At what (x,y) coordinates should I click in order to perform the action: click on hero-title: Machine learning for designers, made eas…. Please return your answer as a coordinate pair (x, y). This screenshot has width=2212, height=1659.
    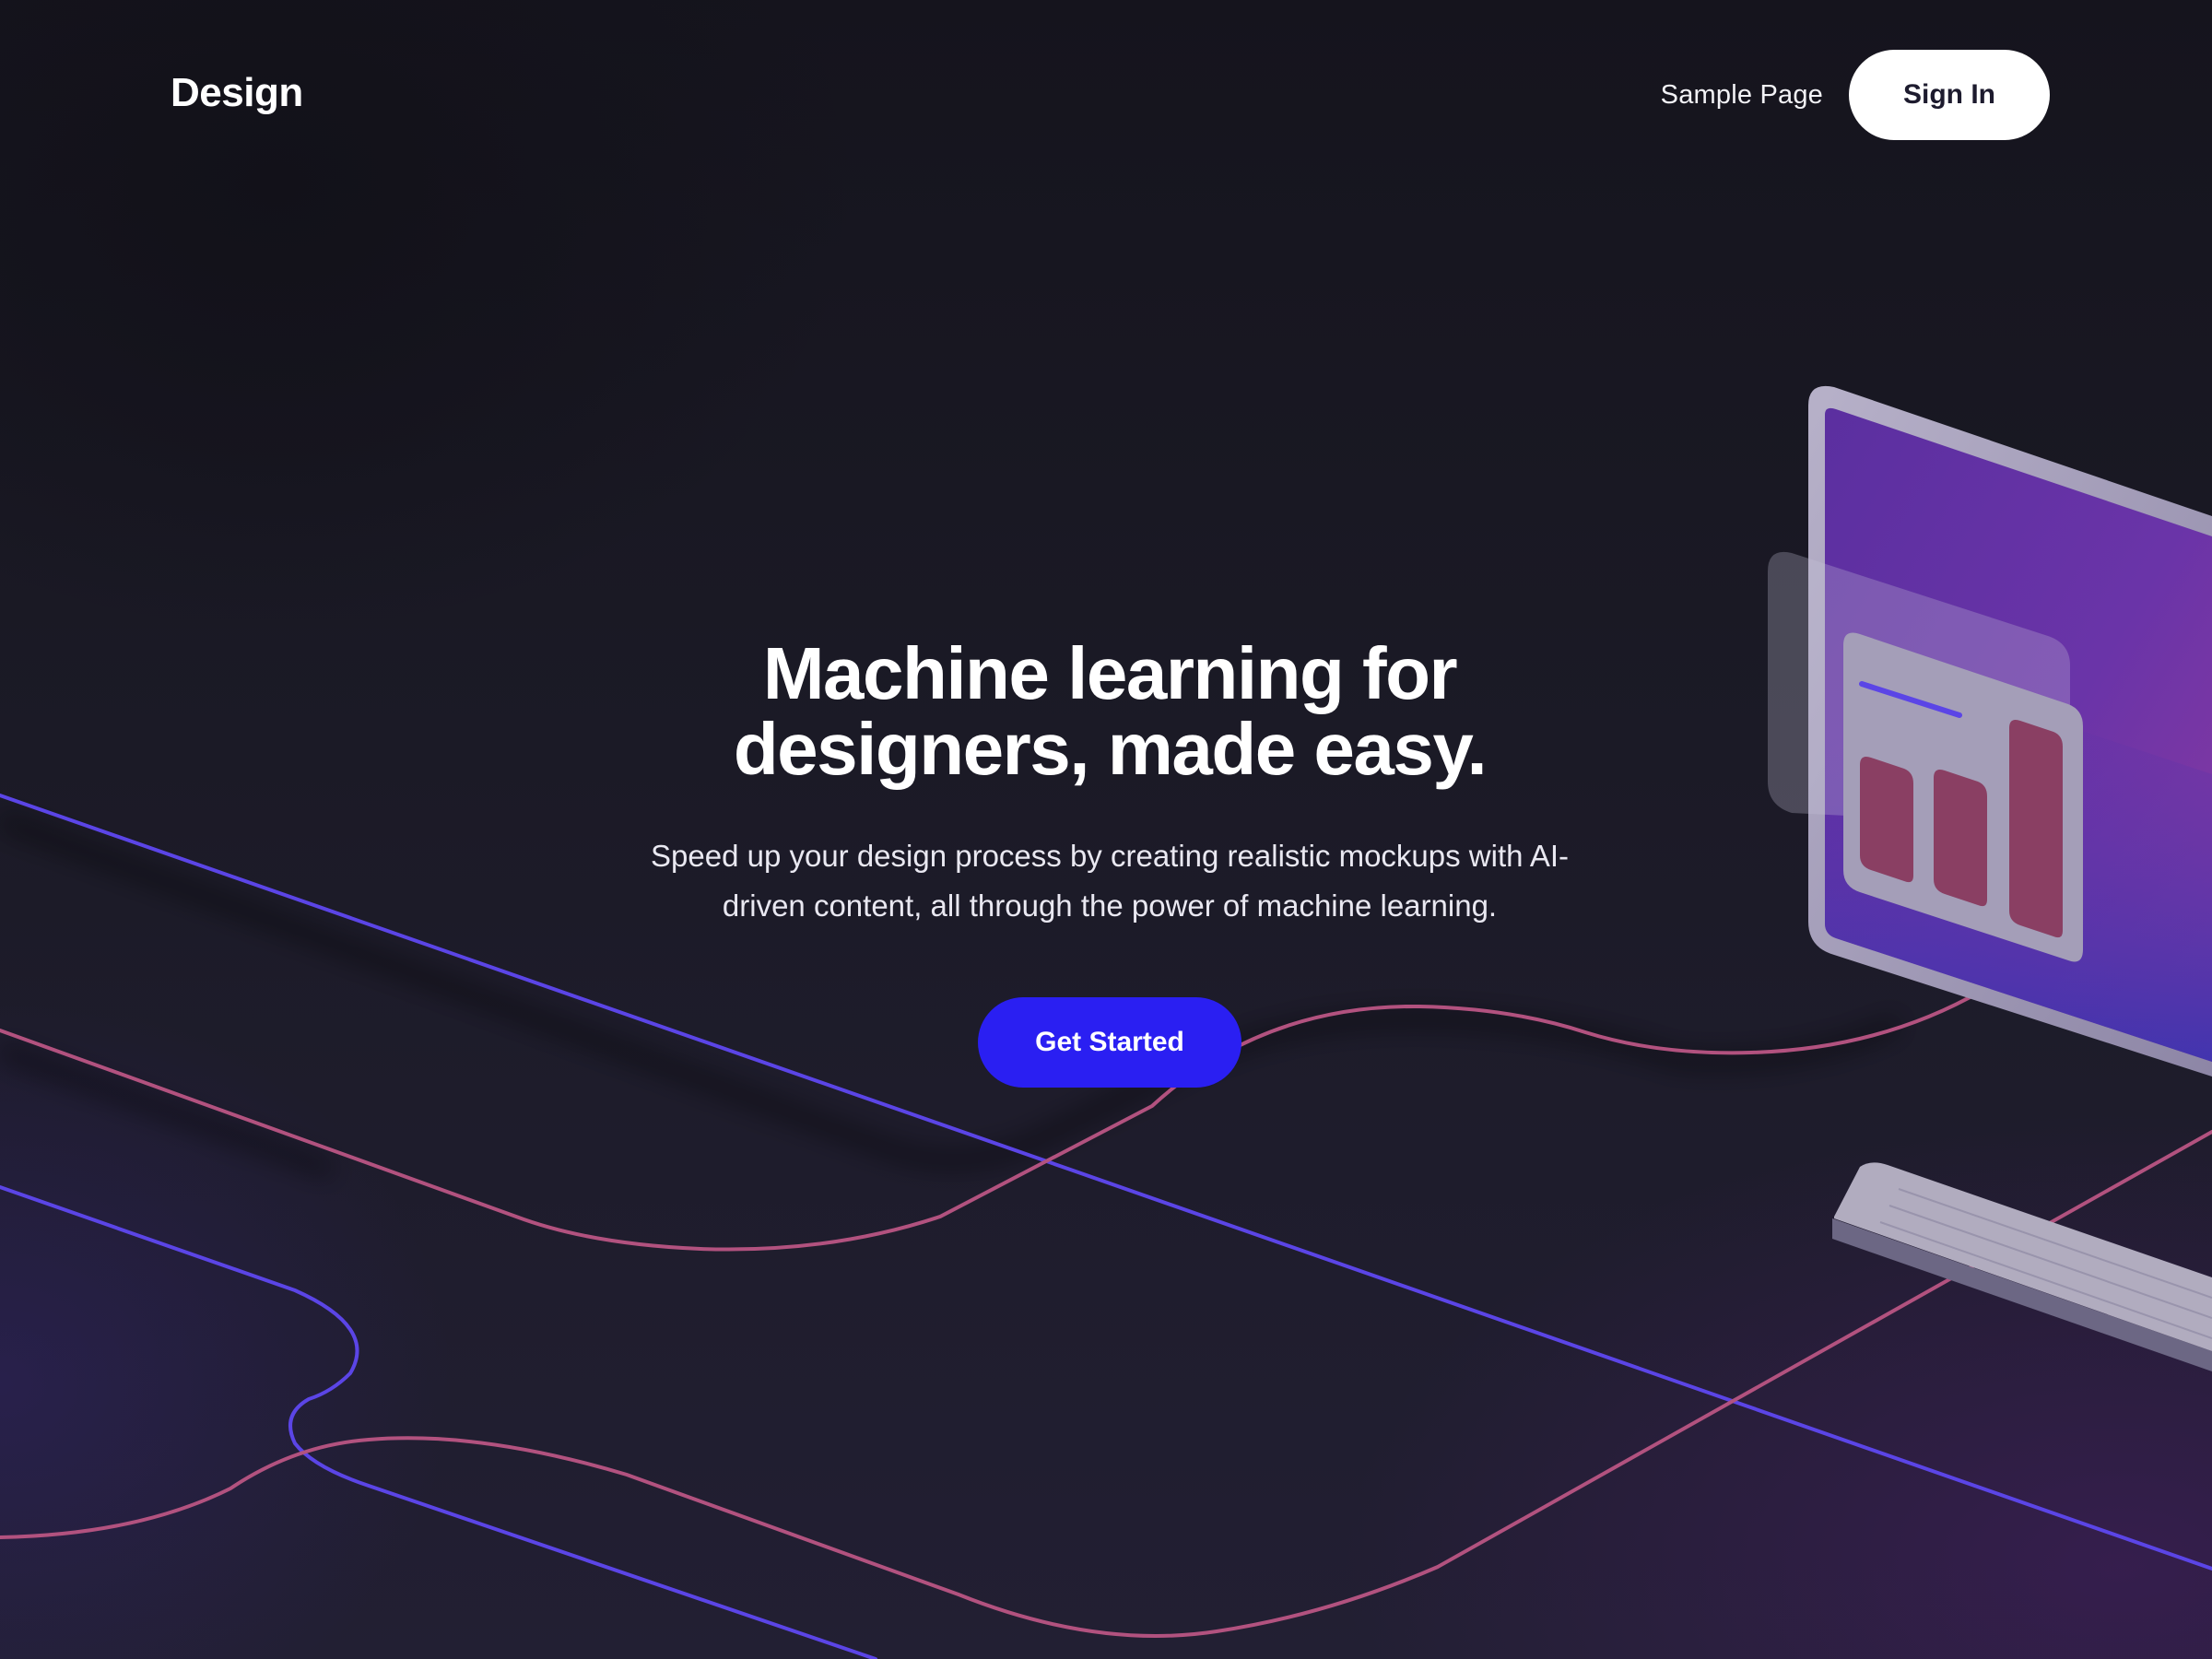
    Looking at the image, I should click on (1109, 711).